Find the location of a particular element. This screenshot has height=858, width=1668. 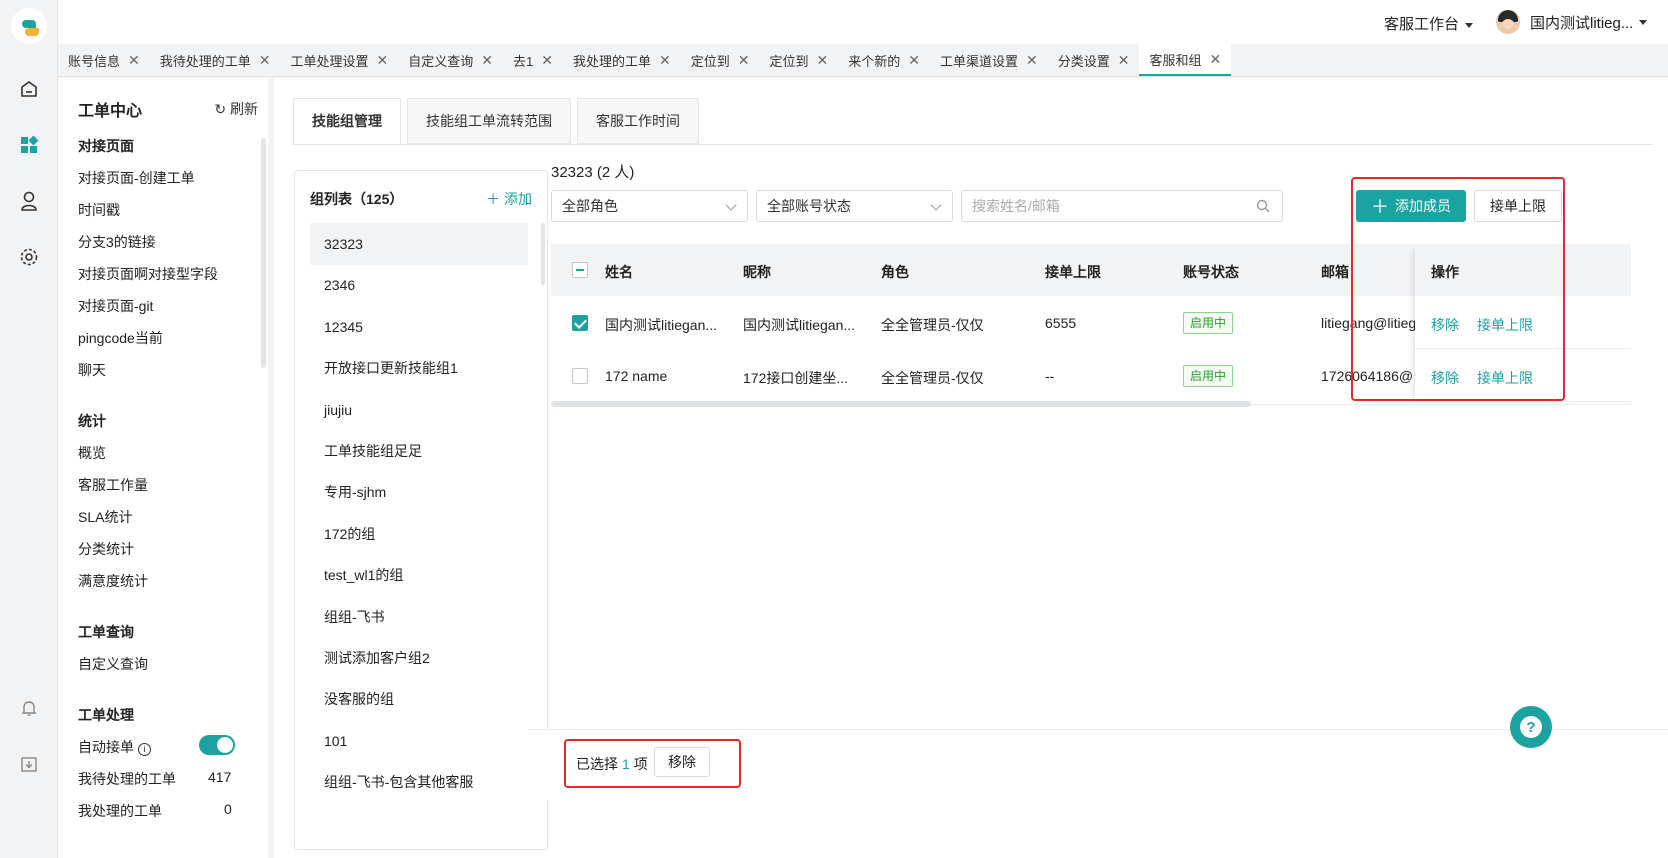

page-tab: 我处理的工单 ✕ is located at coordinates (622, 60).